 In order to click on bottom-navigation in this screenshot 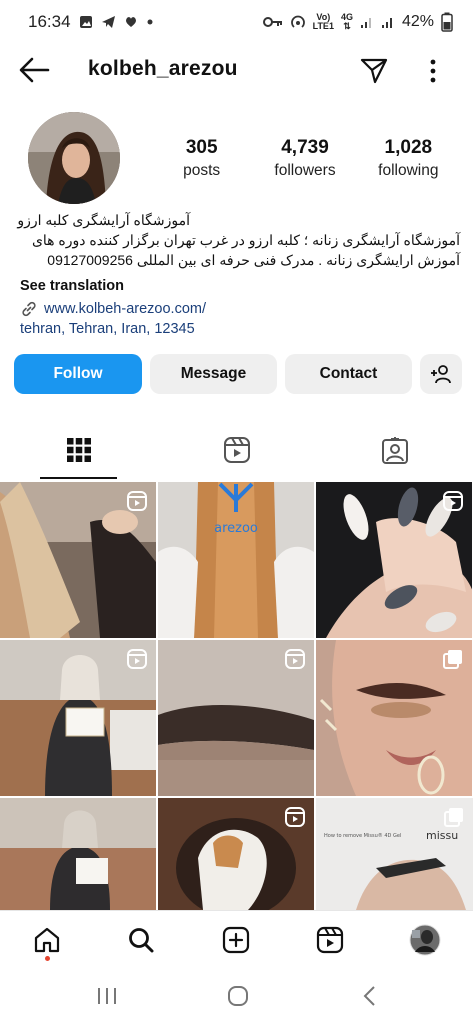, I will do `click(236, 938)`.